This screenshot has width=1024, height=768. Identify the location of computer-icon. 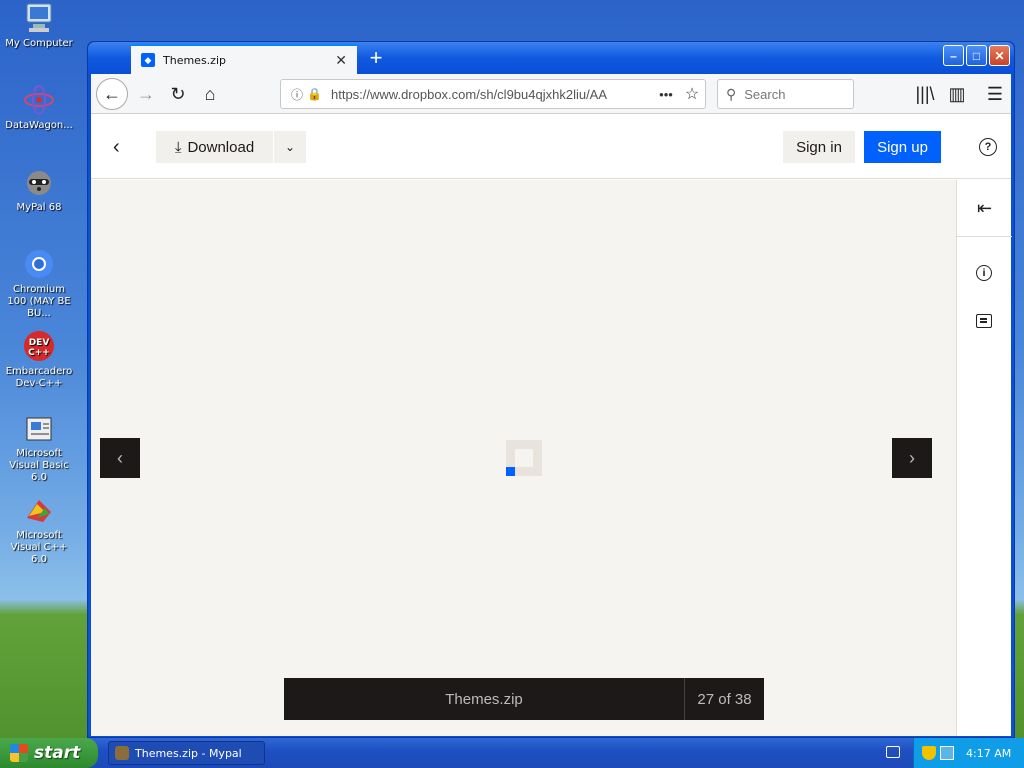
(39, 18).